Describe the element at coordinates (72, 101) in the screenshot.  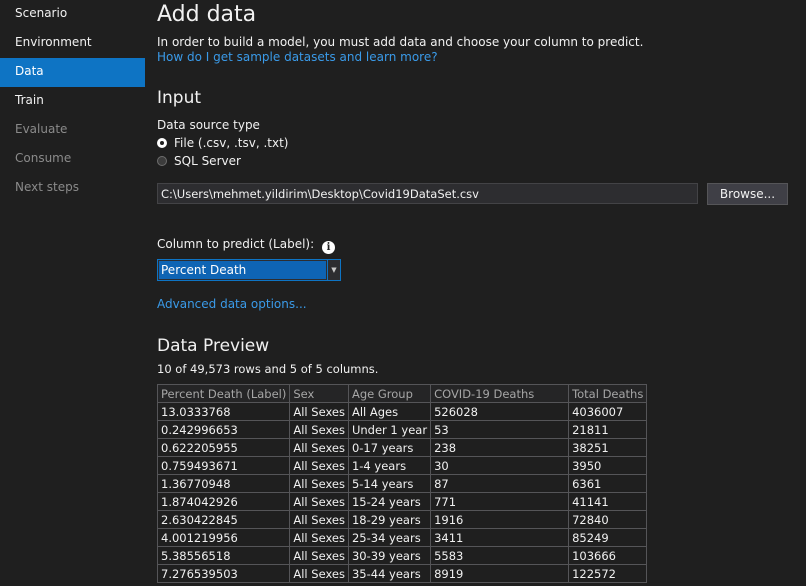
I see `sidebar-item-train: Train` at that location.